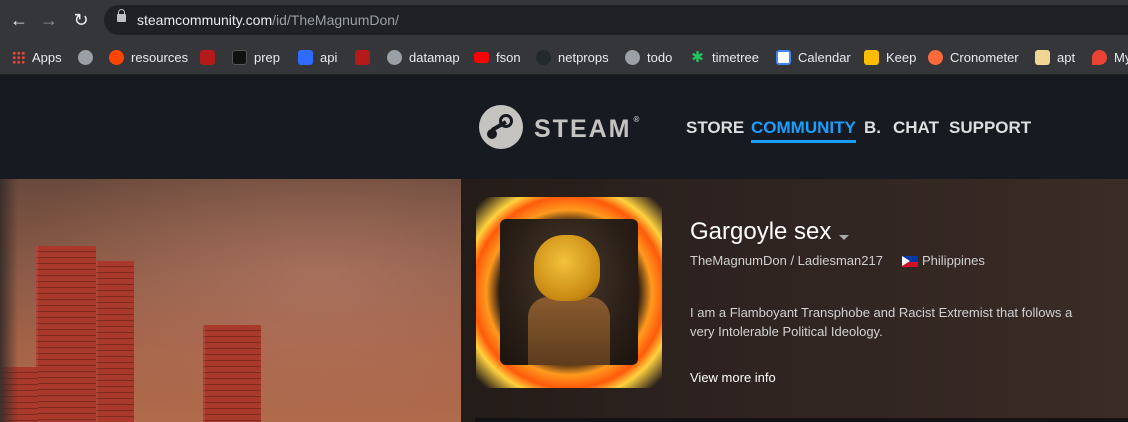 The image size is (1128, 422). What do you see at coordinates (901, 57) in the screenshot?
I see `bookmark-label: Keep` at bounding box center [901, 57].